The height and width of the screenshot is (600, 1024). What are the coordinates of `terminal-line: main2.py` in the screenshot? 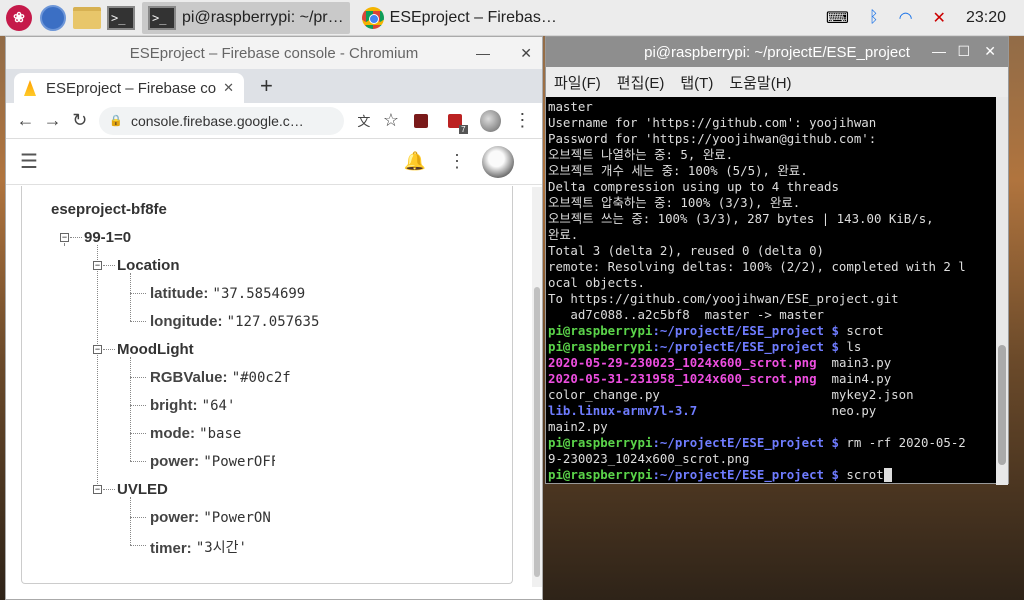 It's located at (578, 426).